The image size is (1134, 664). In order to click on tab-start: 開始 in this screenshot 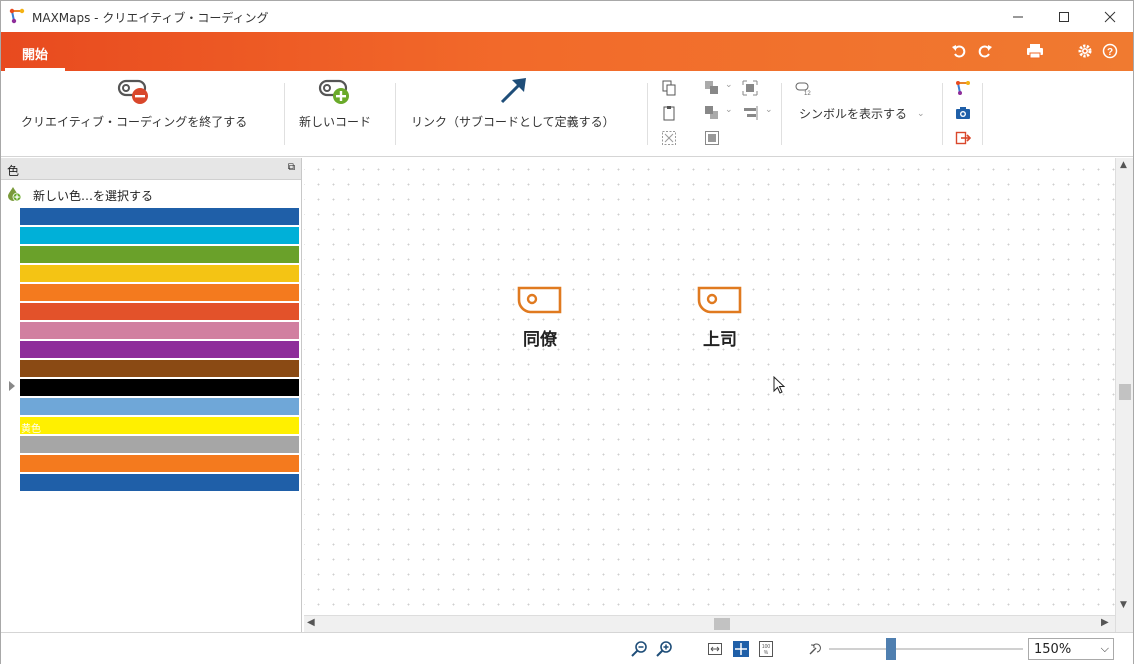, I will do `click(35, 54)`.